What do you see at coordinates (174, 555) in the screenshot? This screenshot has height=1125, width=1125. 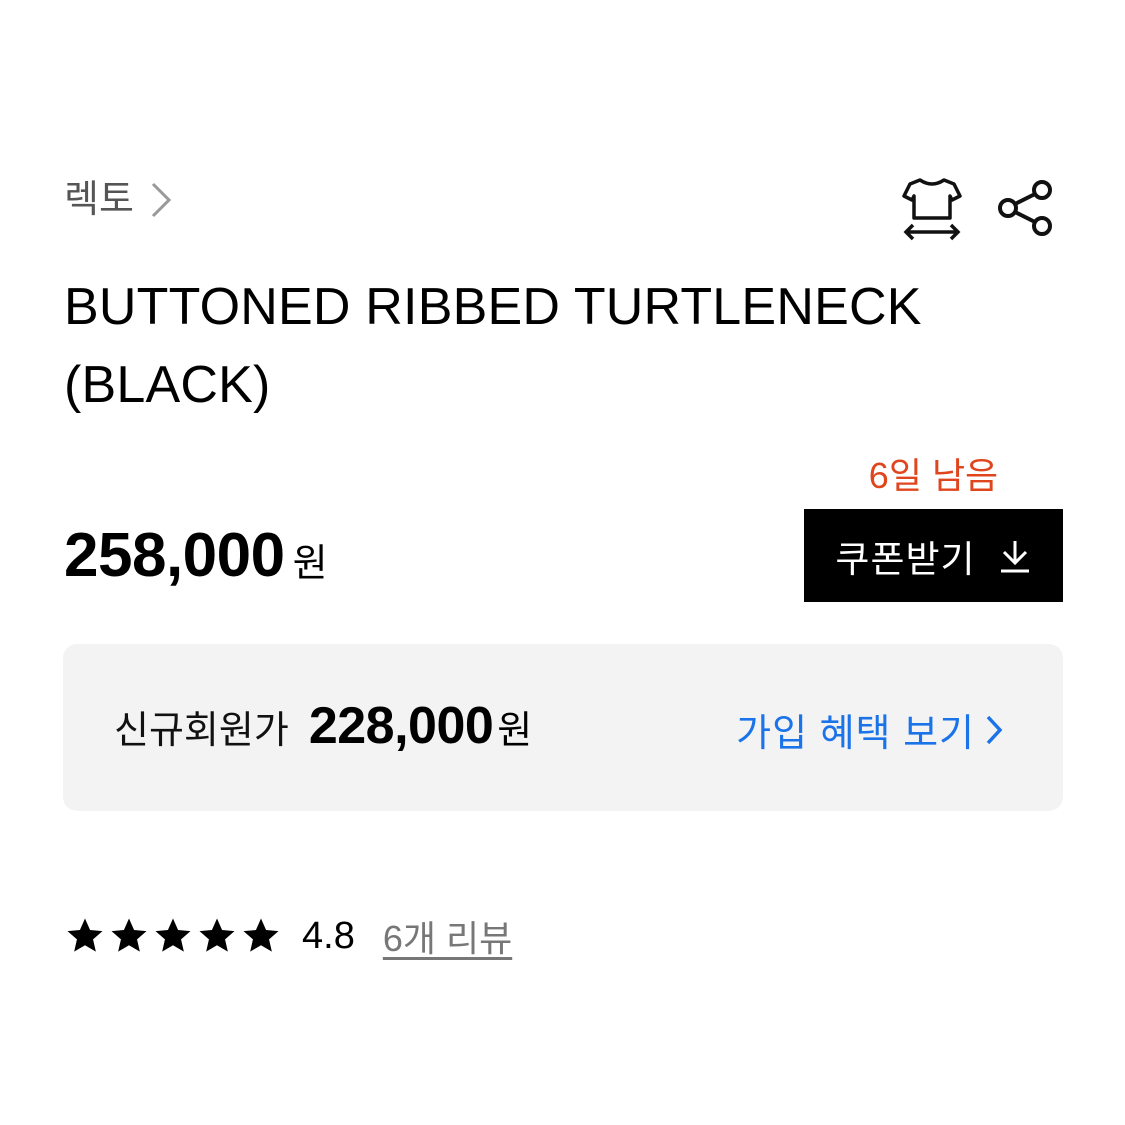 I see `product-price: 258,000` at bounding box center [174, 555].